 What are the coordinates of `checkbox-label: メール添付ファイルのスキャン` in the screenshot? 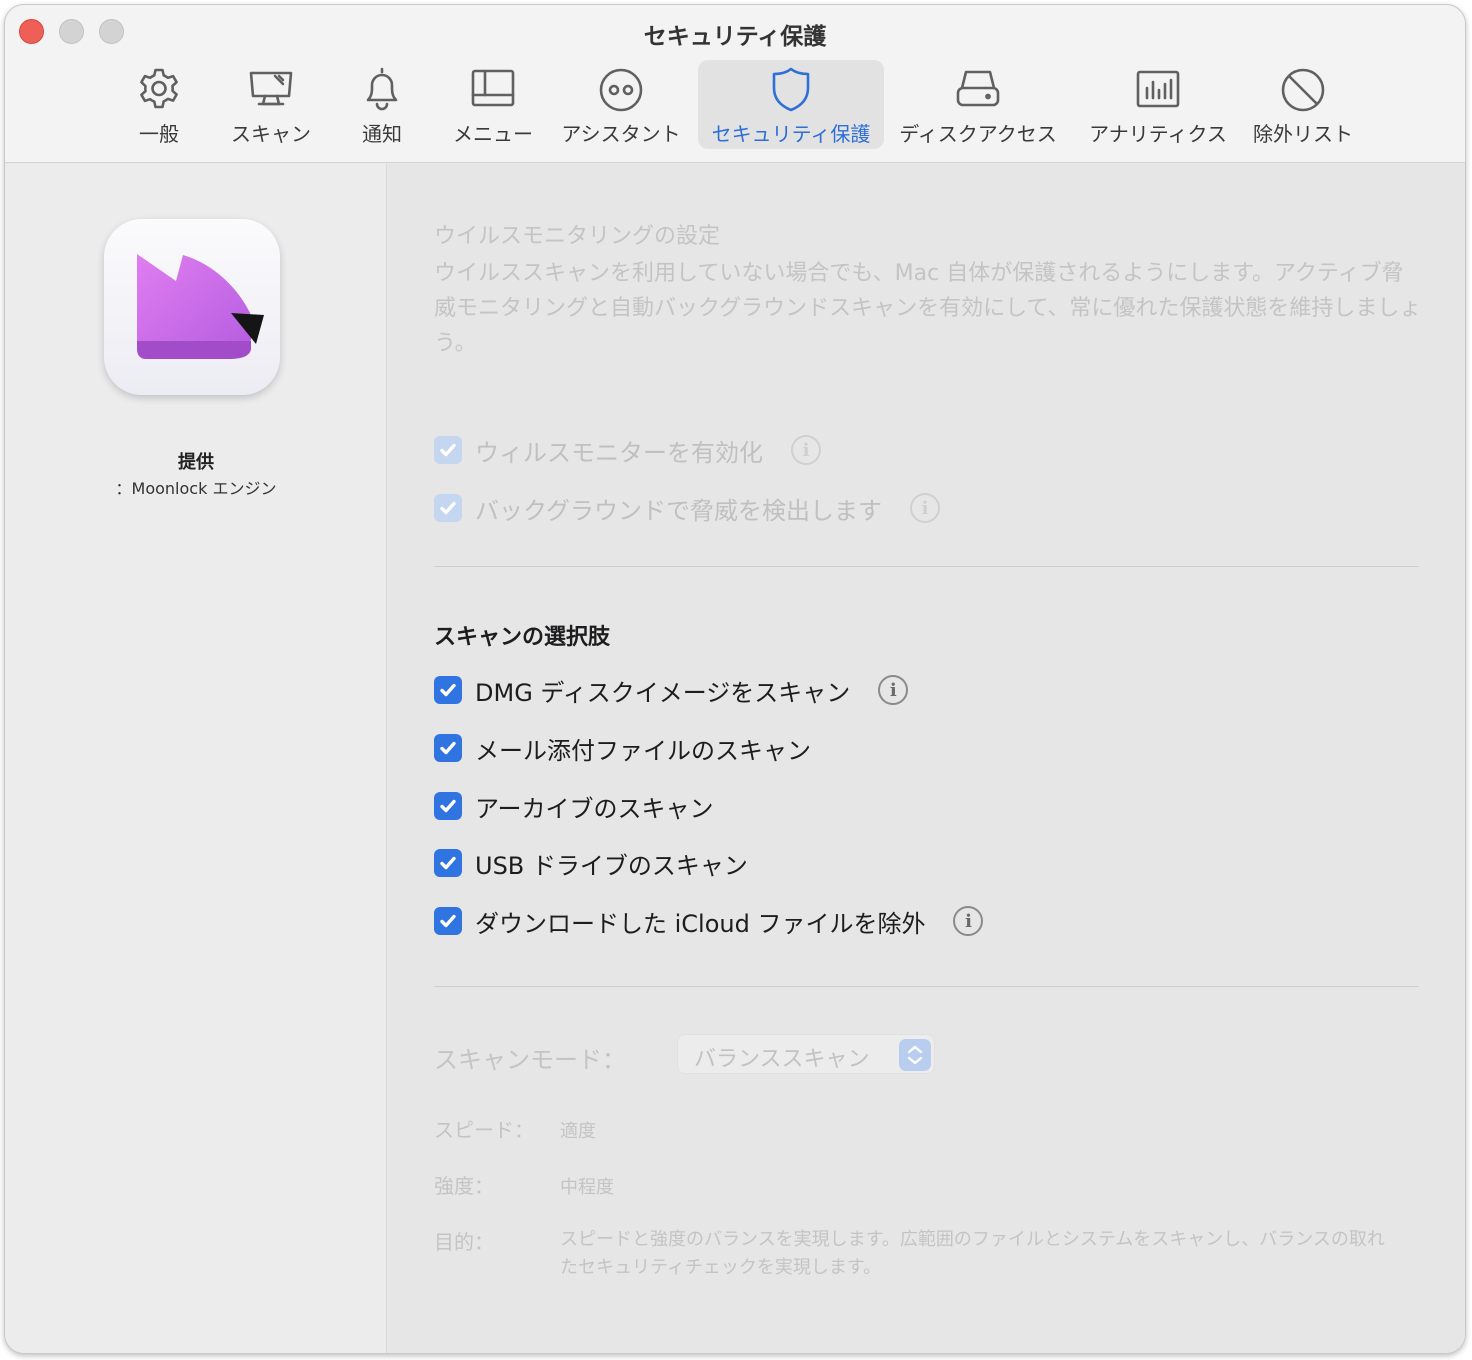 It's located at (643, 748).